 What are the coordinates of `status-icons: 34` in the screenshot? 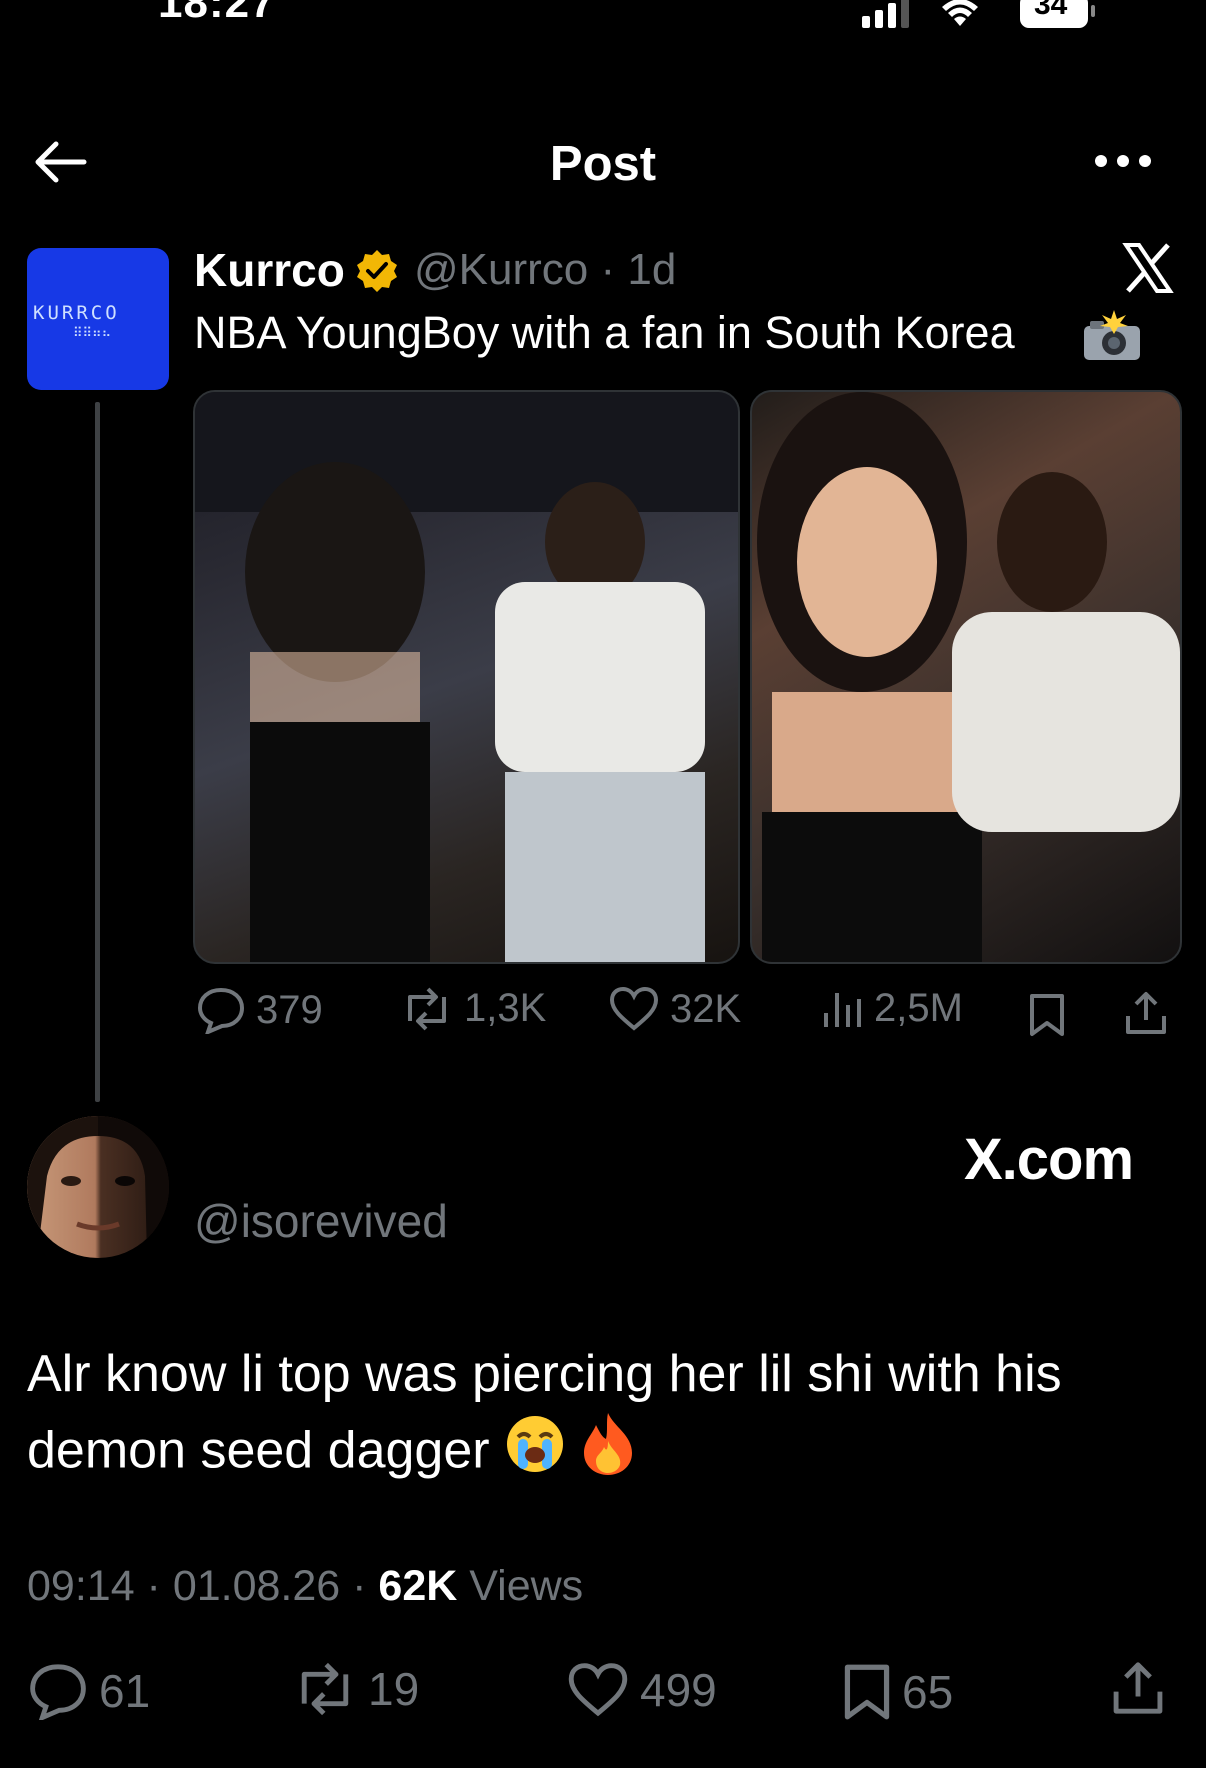 It's located at (982, 17).